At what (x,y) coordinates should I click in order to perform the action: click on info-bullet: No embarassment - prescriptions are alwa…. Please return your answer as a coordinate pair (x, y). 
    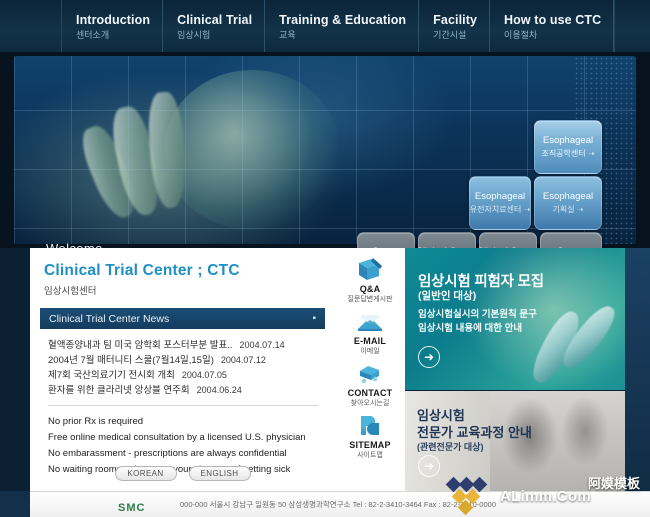
    Looking at the image, I should click on (167, 453).